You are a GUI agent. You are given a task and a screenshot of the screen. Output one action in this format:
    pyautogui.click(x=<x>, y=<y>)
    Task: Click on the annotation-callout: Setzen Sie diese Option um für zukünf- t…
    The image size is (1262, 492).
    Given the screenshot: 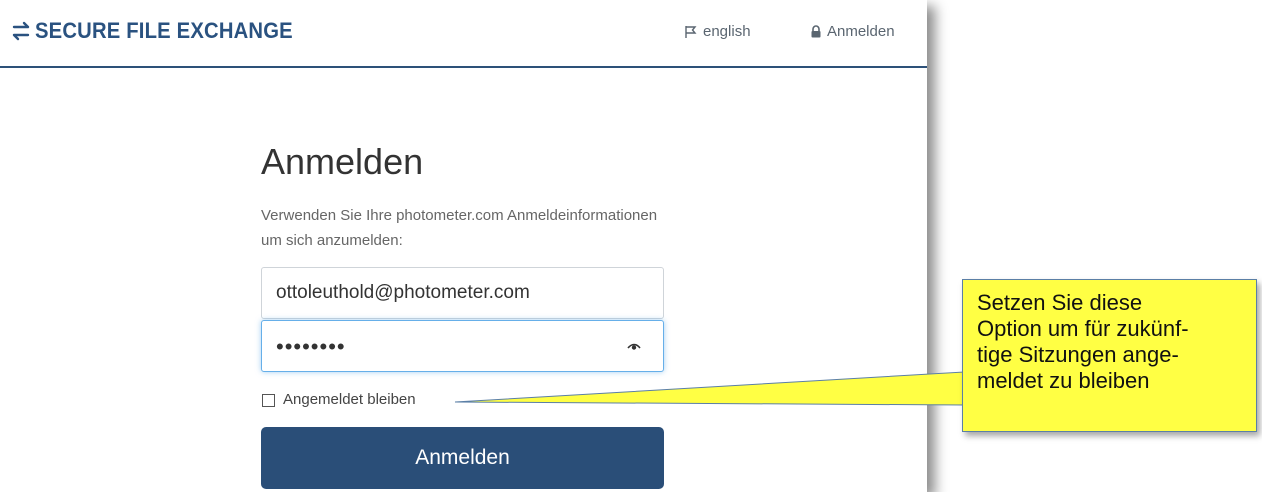 What is the action you would take?
    pyautogui.click(x=1109, y=355)
    